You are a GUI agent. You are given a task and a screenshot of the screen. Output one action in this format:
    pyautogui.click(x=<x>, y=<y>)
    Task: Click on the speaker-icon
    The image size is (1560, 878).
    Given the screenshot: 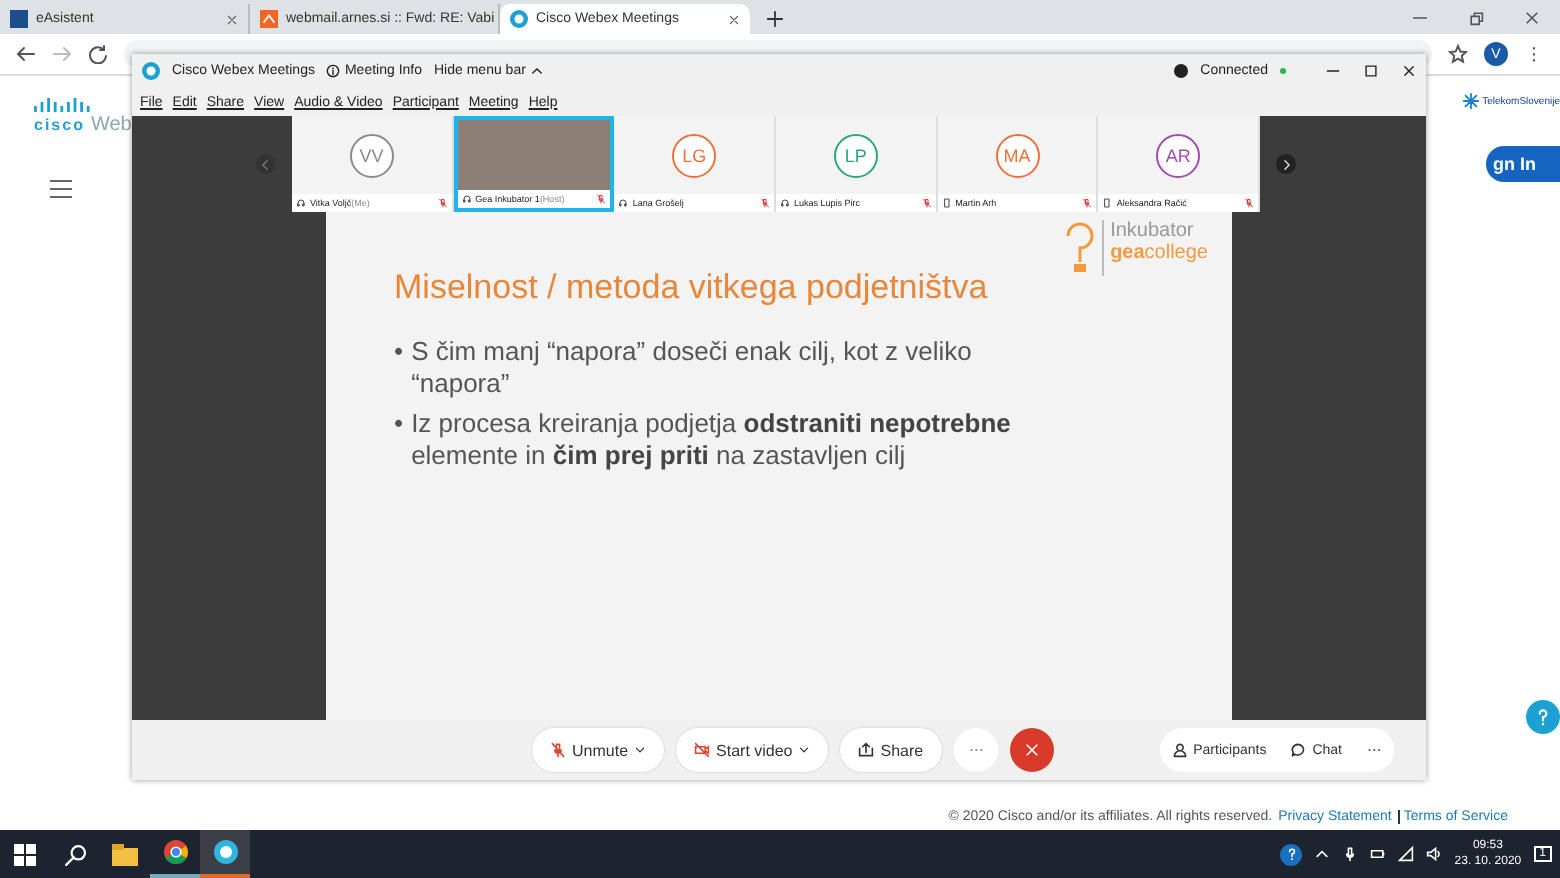 What is the action you would take?
    pyautogui.click(x=1434, y=854)
    